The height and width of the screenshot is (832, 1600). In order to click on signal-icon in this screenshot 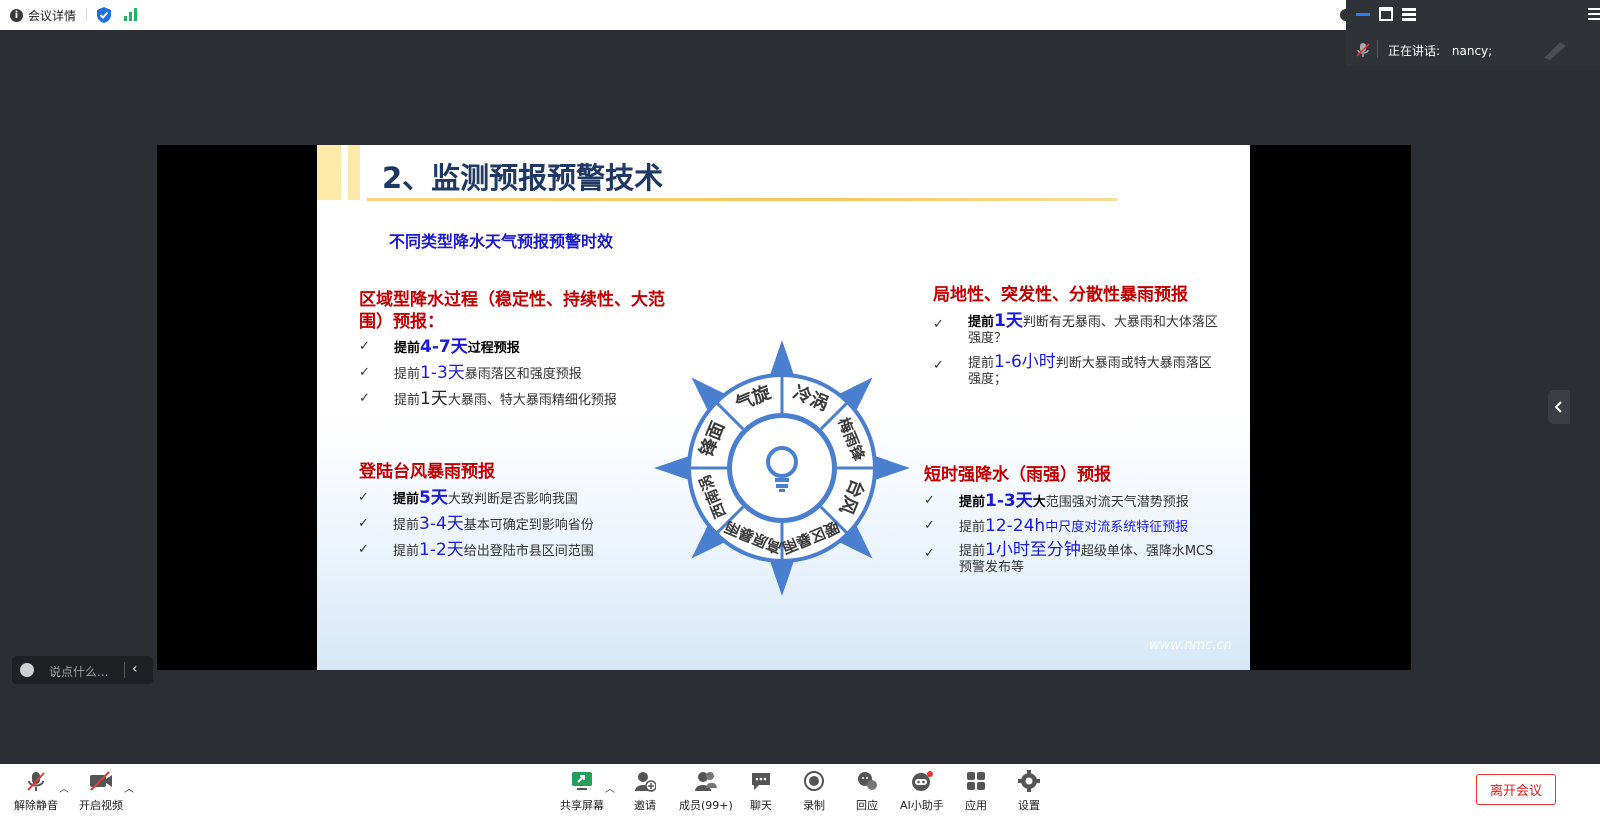, I will do `click(131, 14)`.